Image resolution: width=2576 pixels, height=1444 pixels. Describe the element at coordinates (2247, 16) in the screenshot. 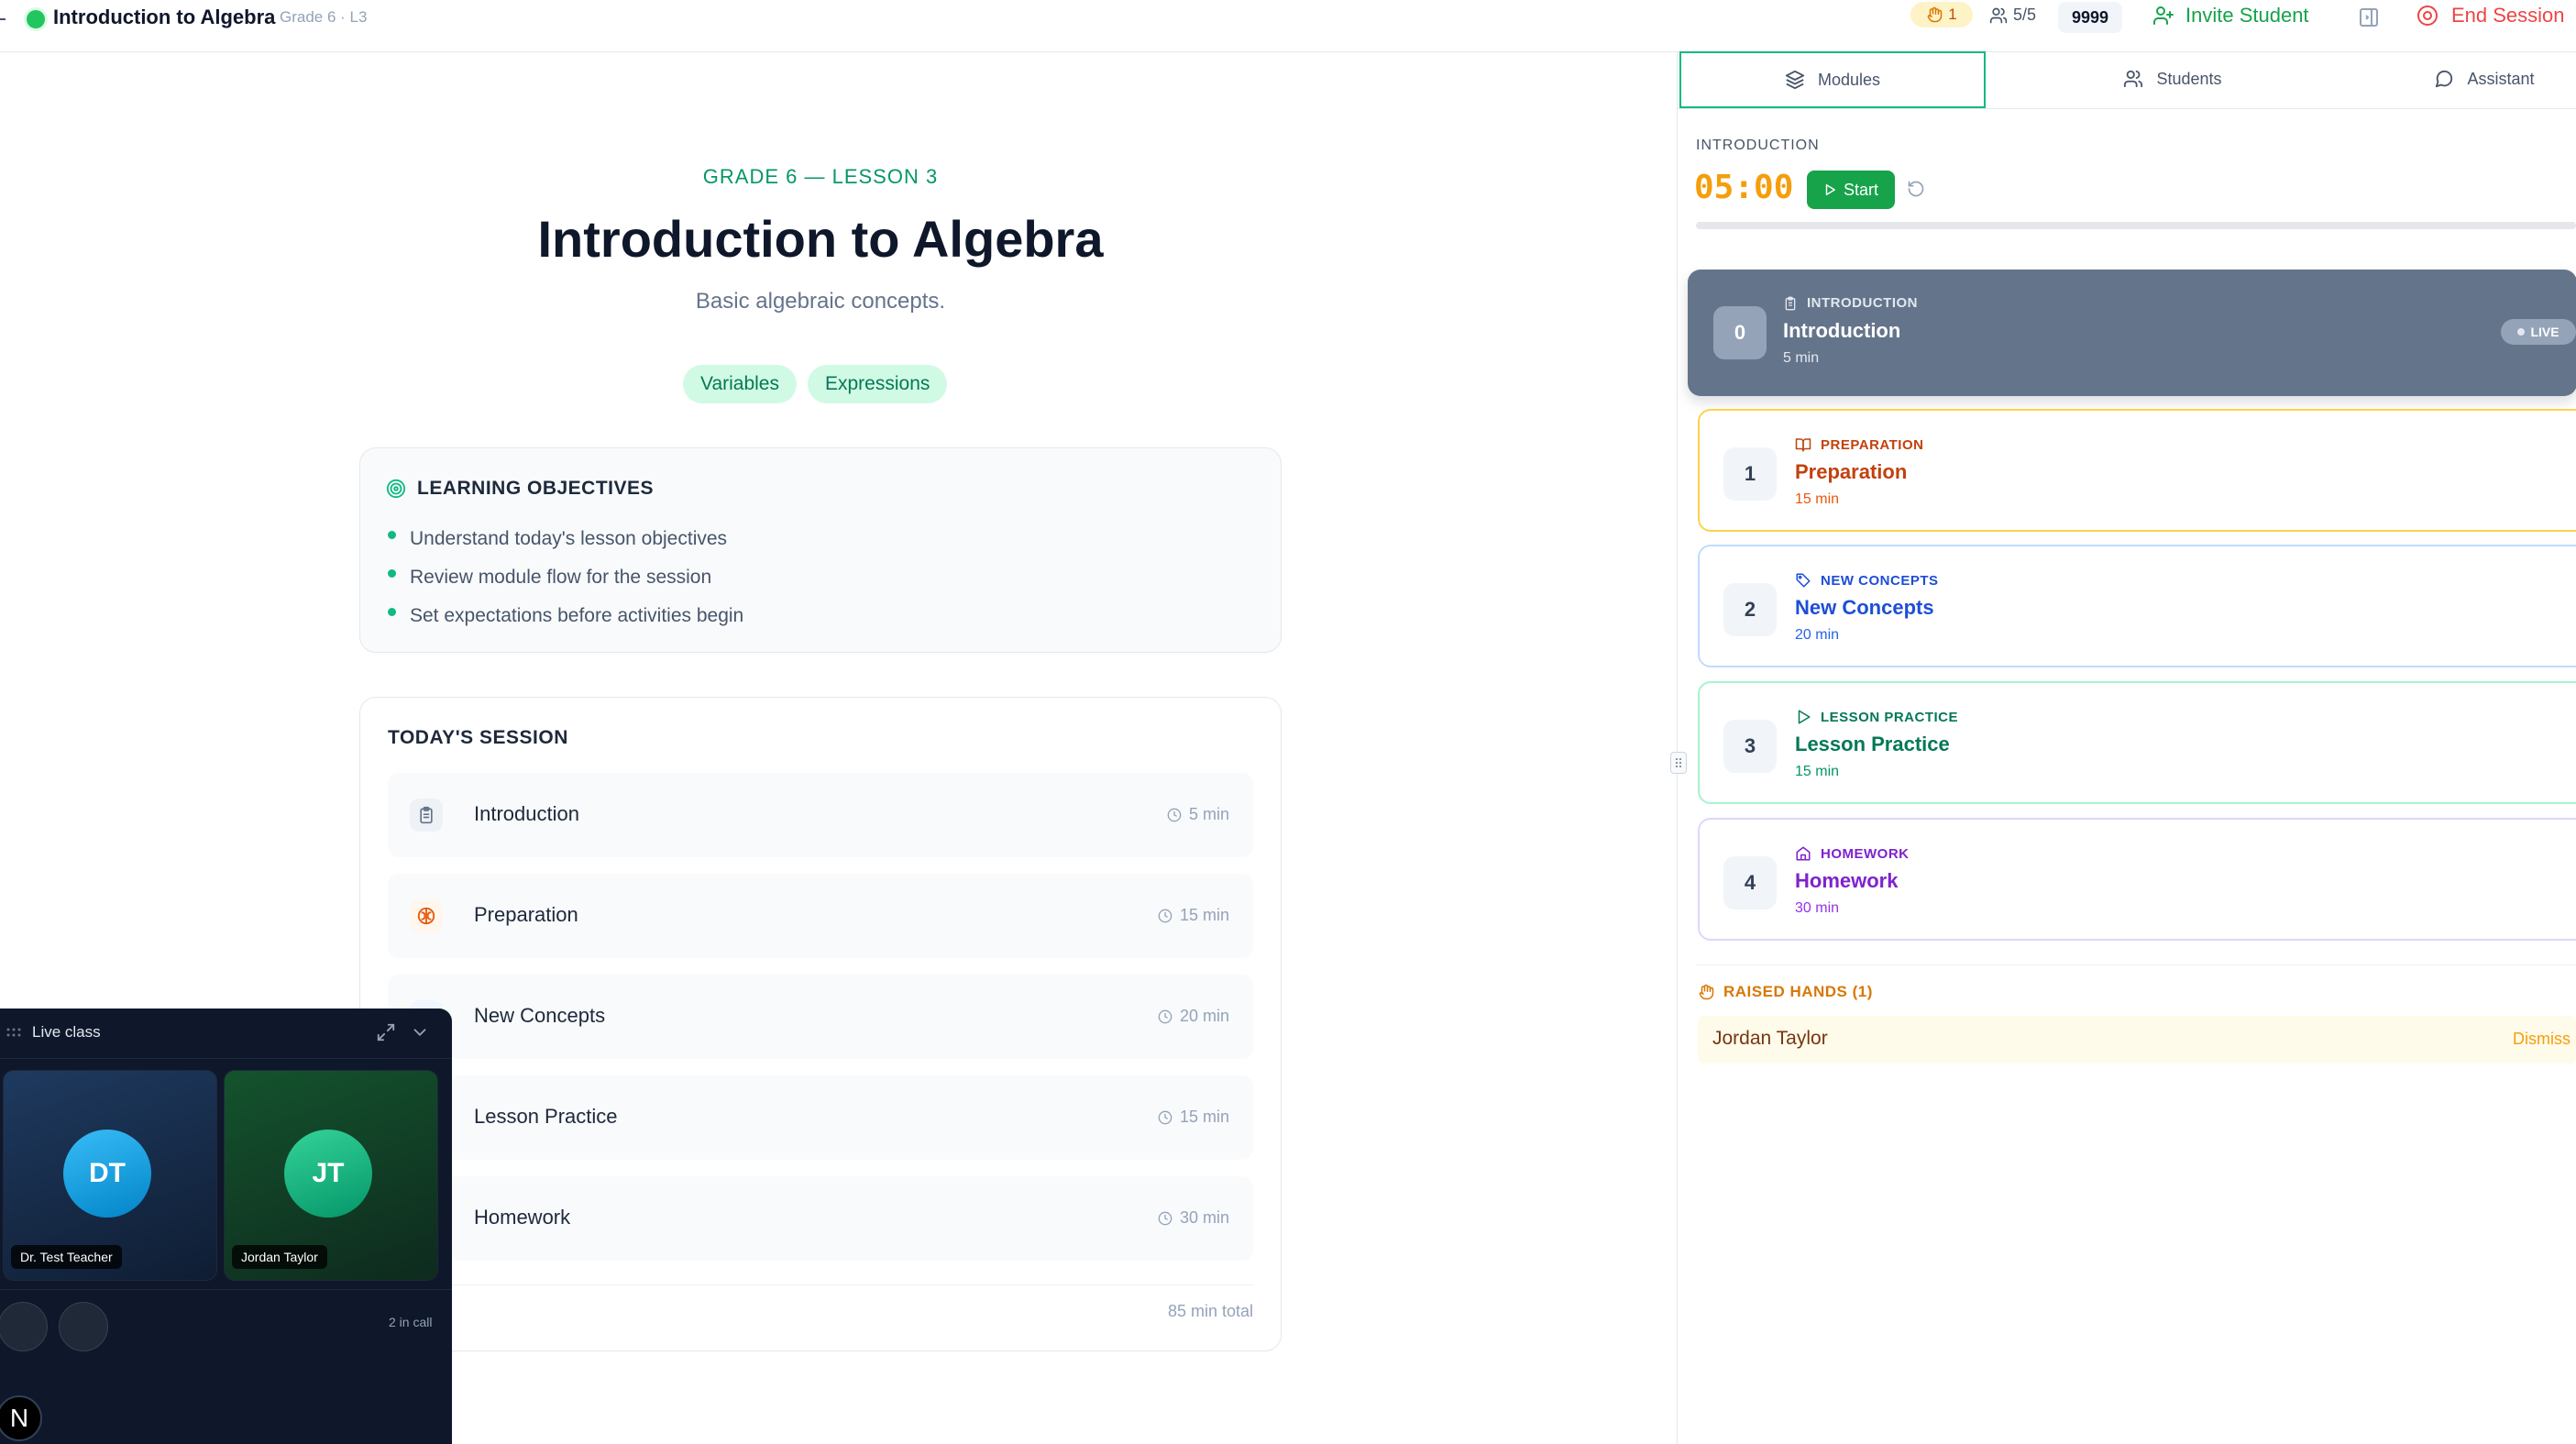

I see `invite-student-label: Invite Student` at that location.